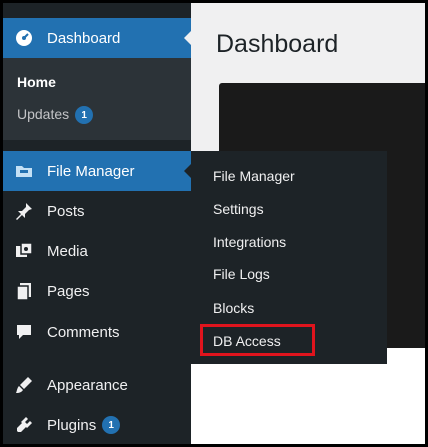 Image resolution: width=428 pixels, height=447 pixels. I want to click on plugin-icon, so click(24, 425).